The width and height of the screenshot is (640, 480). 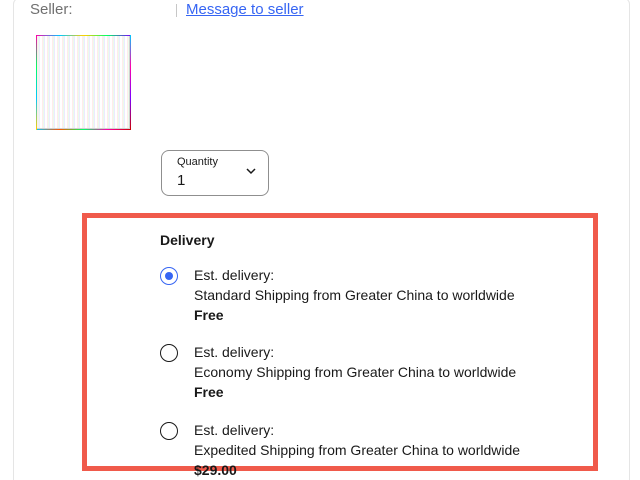 What do you see at coordinates (215, 470) in the screenshot?
I see `shipping-price: $29.00` at bounding box center [215, 470].